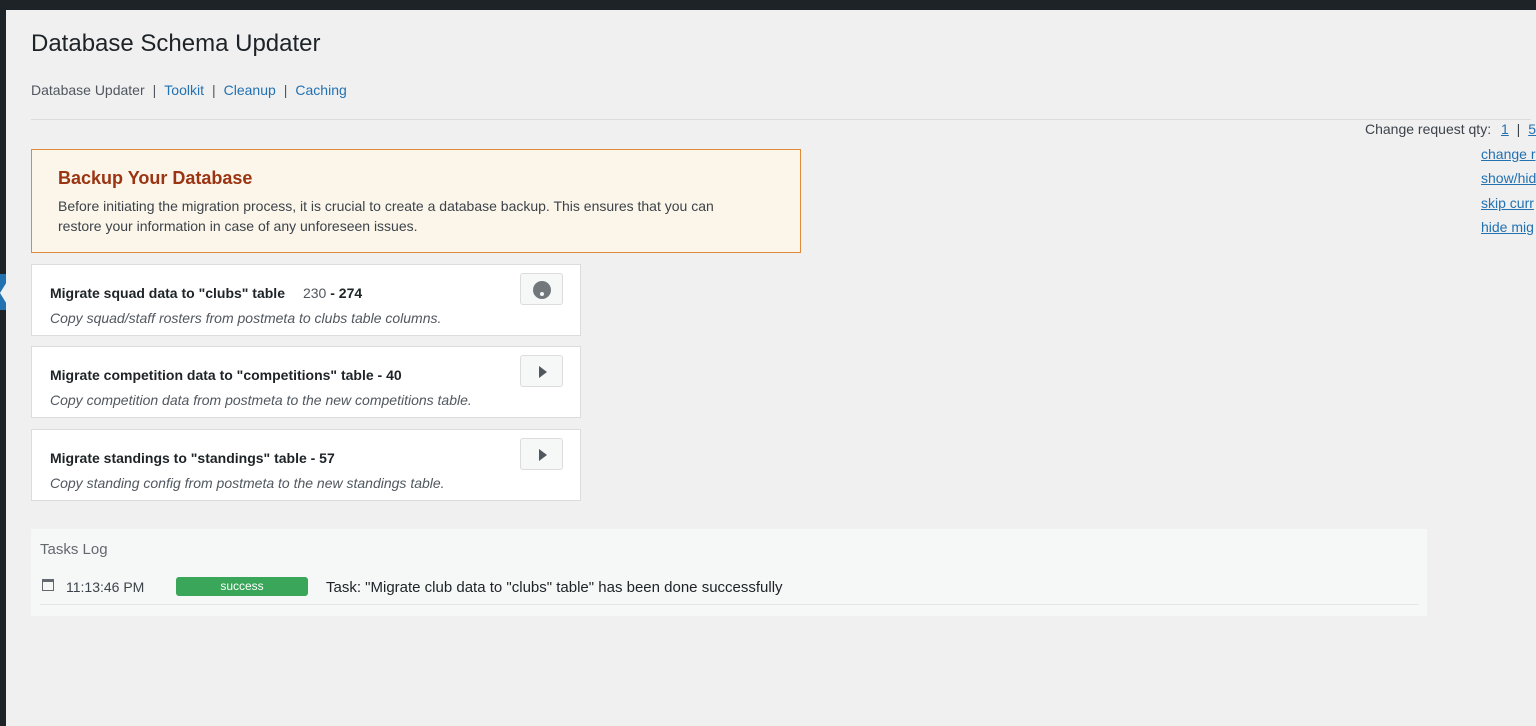 The image size is (1536, 726). Describe the element at coordinates (242, 586) in the screenshot. I see `status-badge: success` at that location.